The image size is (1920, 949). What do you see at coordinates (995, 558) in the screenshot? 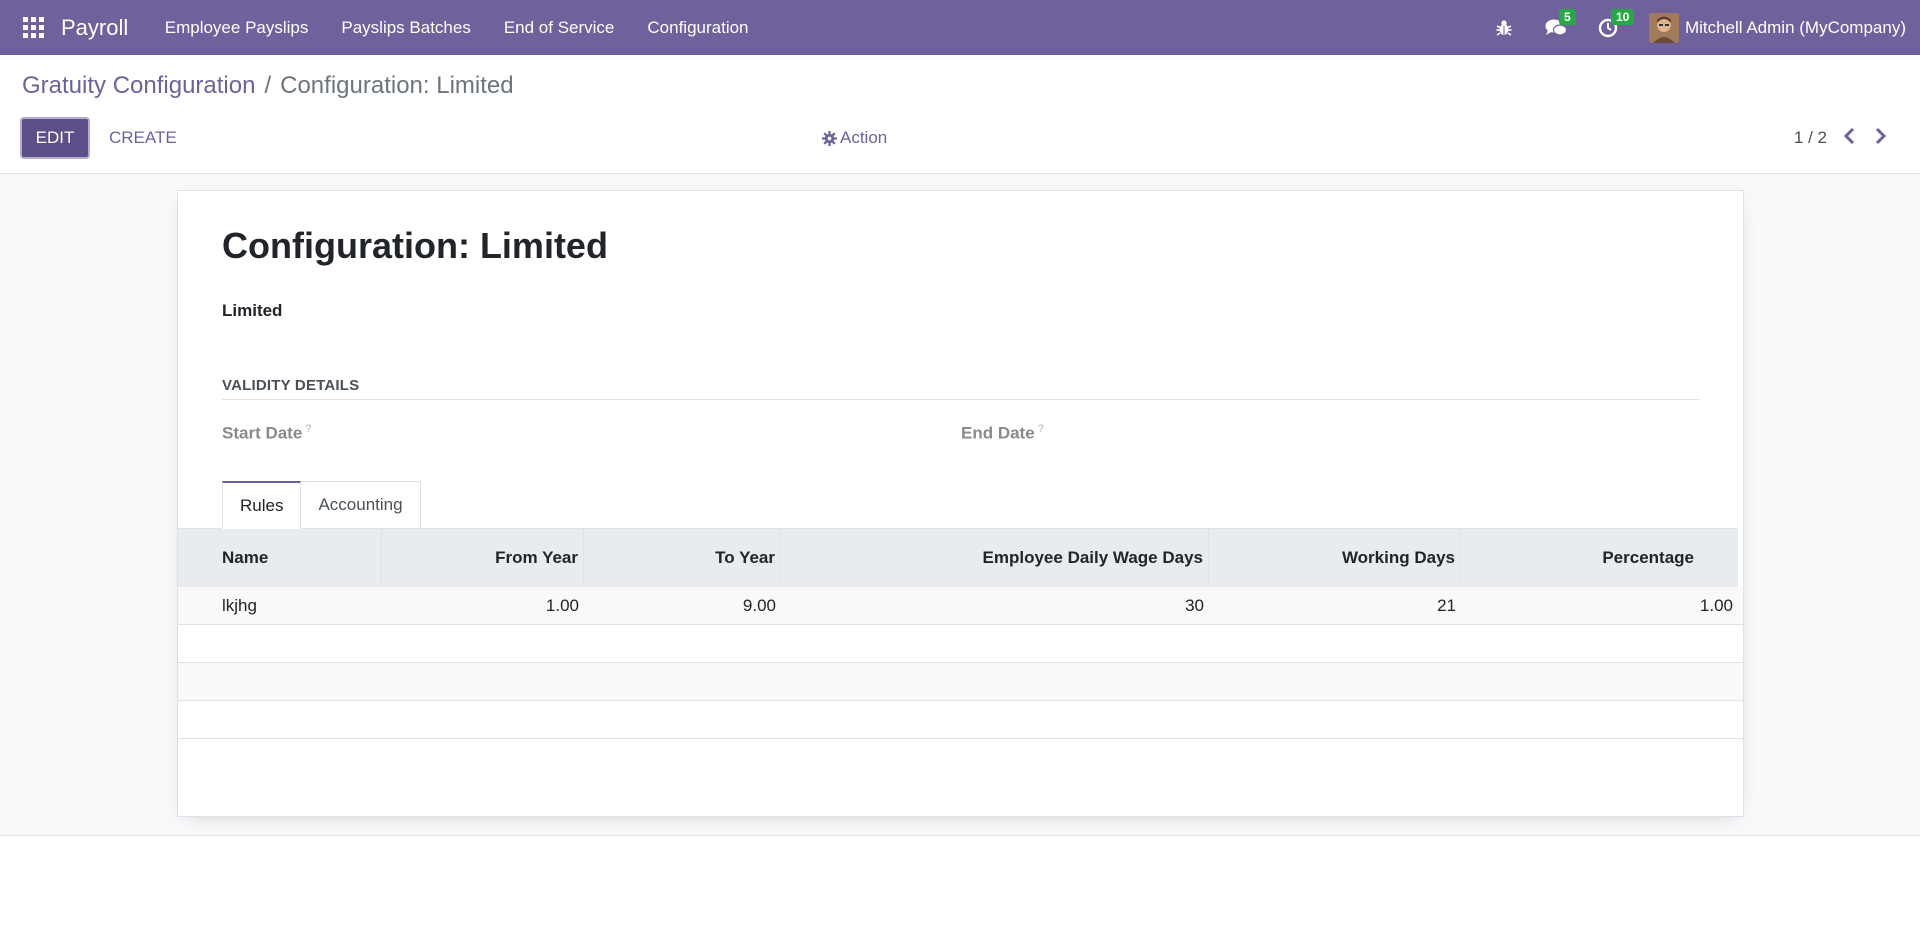
I see `column-header-daily-wage-days: Employee Daily Wage Days` at bounding box center [995, 558].